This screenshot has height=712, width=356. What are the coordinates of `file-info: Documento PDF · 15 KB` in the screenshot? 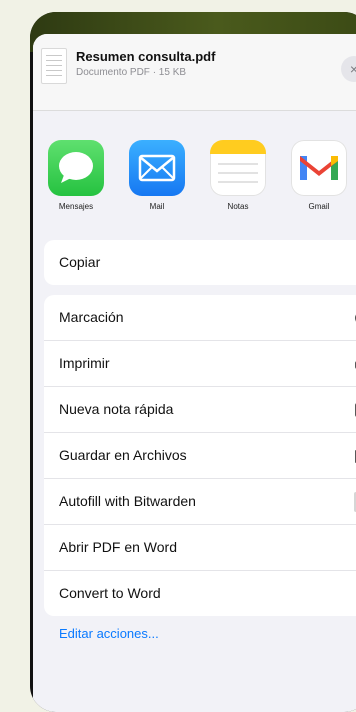 It's located at (131, 72).